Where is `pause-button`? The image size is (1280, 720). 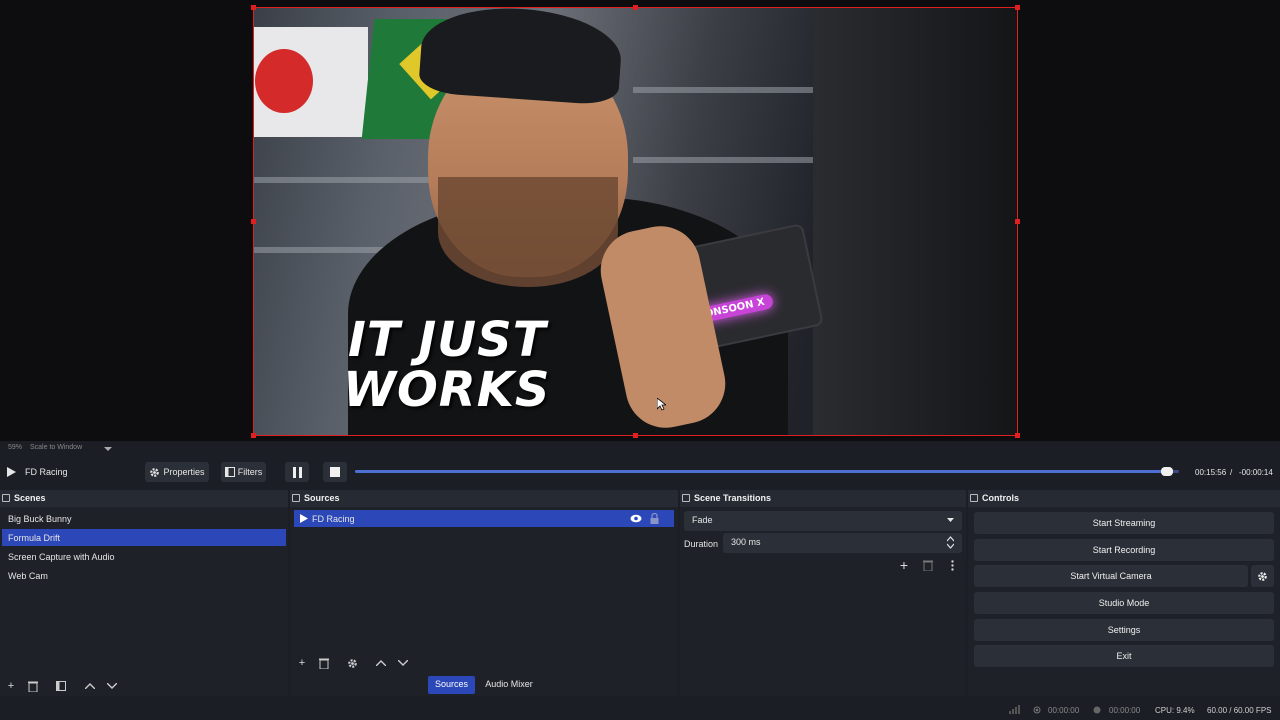 pause-button is located at coordinates (297, 472).